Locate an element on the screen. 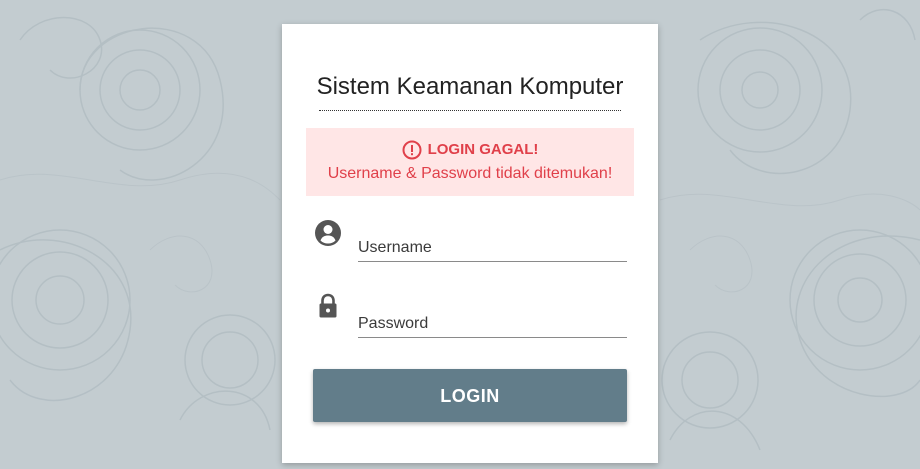 The width and height of the screenshot is (920, 469). exclamation-circle-icon is located at coordinates (412, 150).